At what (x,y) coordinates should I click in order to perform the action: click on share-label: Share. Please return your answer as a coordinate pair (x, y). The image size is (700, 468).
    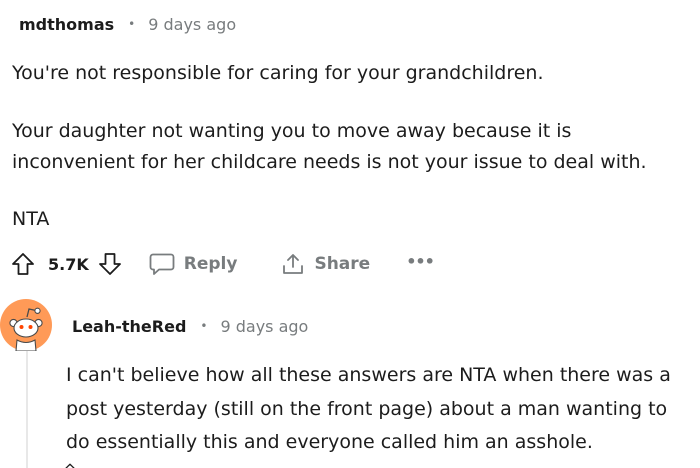
    Looking at the image, I should click on (342, 264).